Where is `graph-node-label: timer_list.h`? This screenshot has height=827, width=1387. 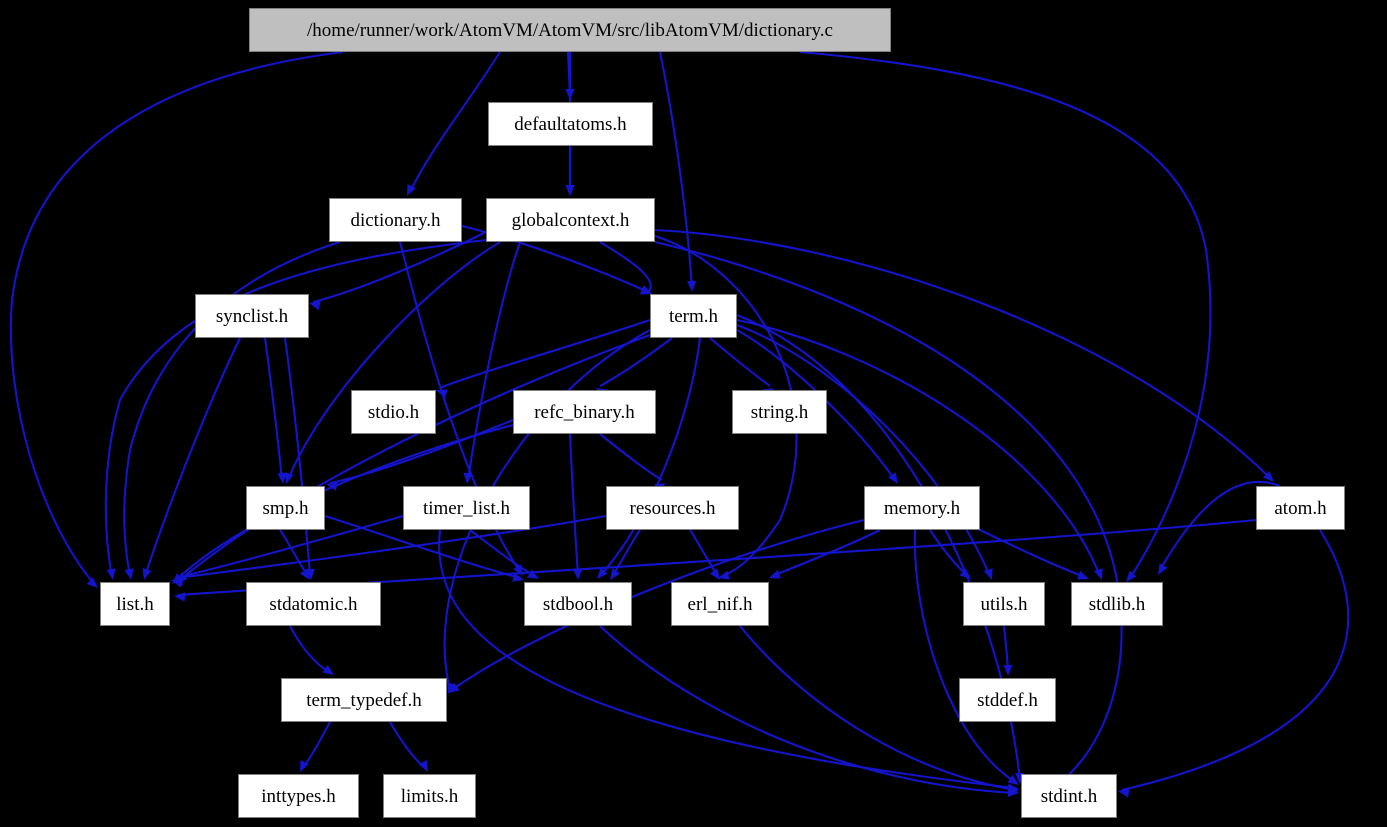
graph-node-label: timer_list.h is located at coordinates (466, 508).